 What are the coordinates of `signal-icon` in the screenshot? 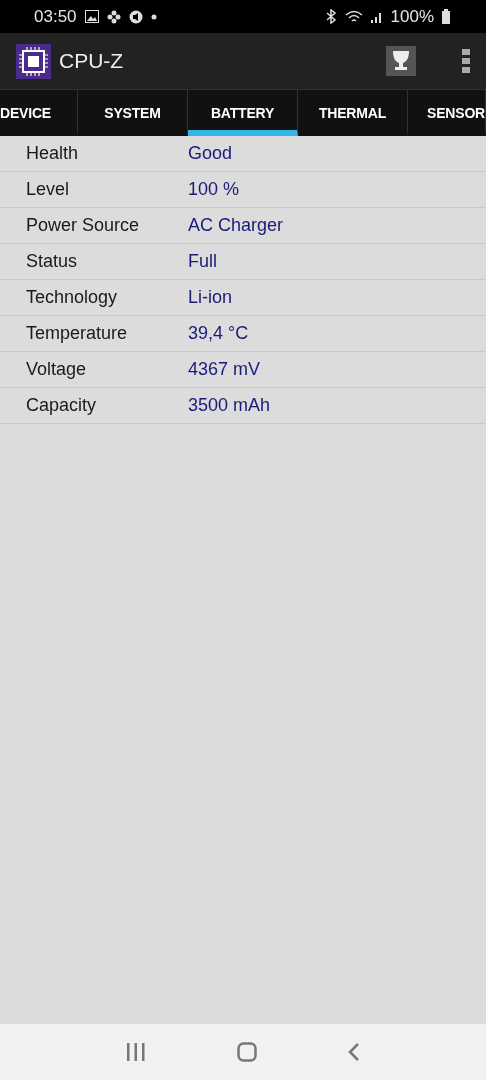 It's located at (376, 16).